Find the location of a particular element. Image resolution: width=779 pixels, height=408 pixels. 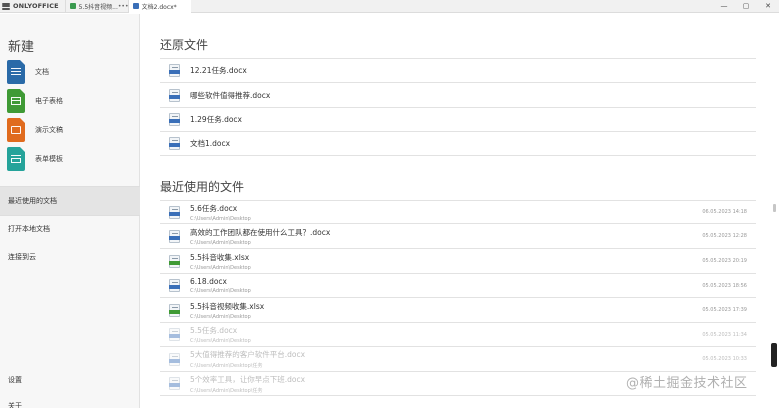

file-date: 05.05.2023 17:39 is located at coordinates (724, 310).